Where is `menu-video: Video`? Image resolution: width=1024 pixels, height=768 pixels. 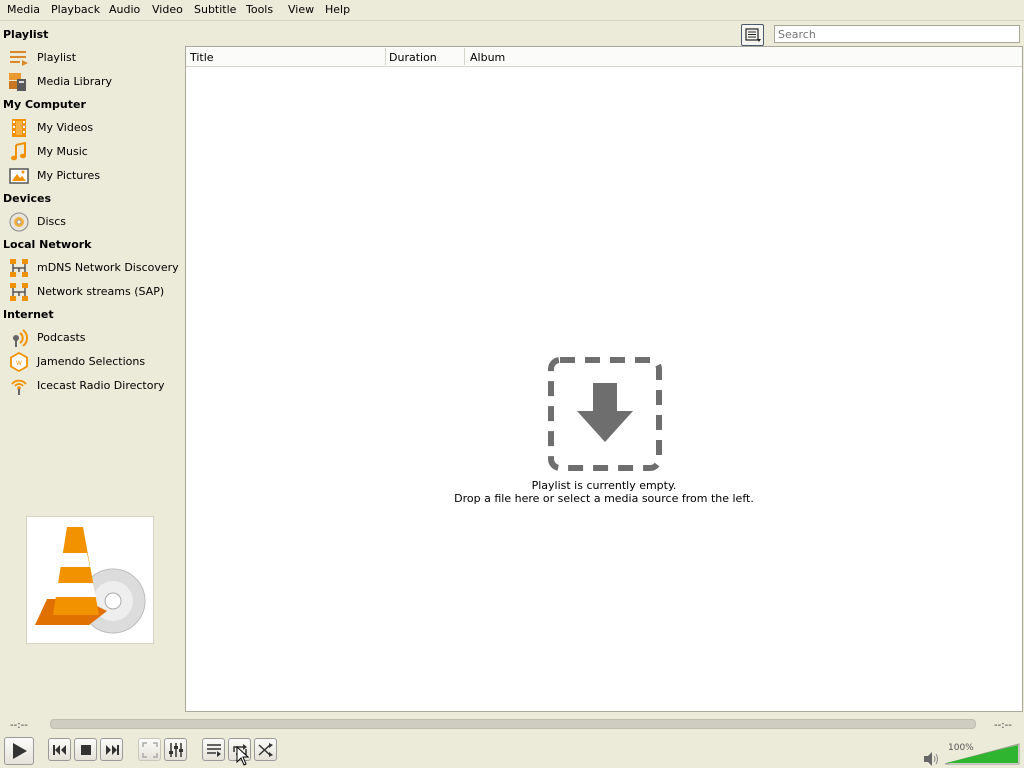
menu-video: Video is located at coordinates (167, 9).